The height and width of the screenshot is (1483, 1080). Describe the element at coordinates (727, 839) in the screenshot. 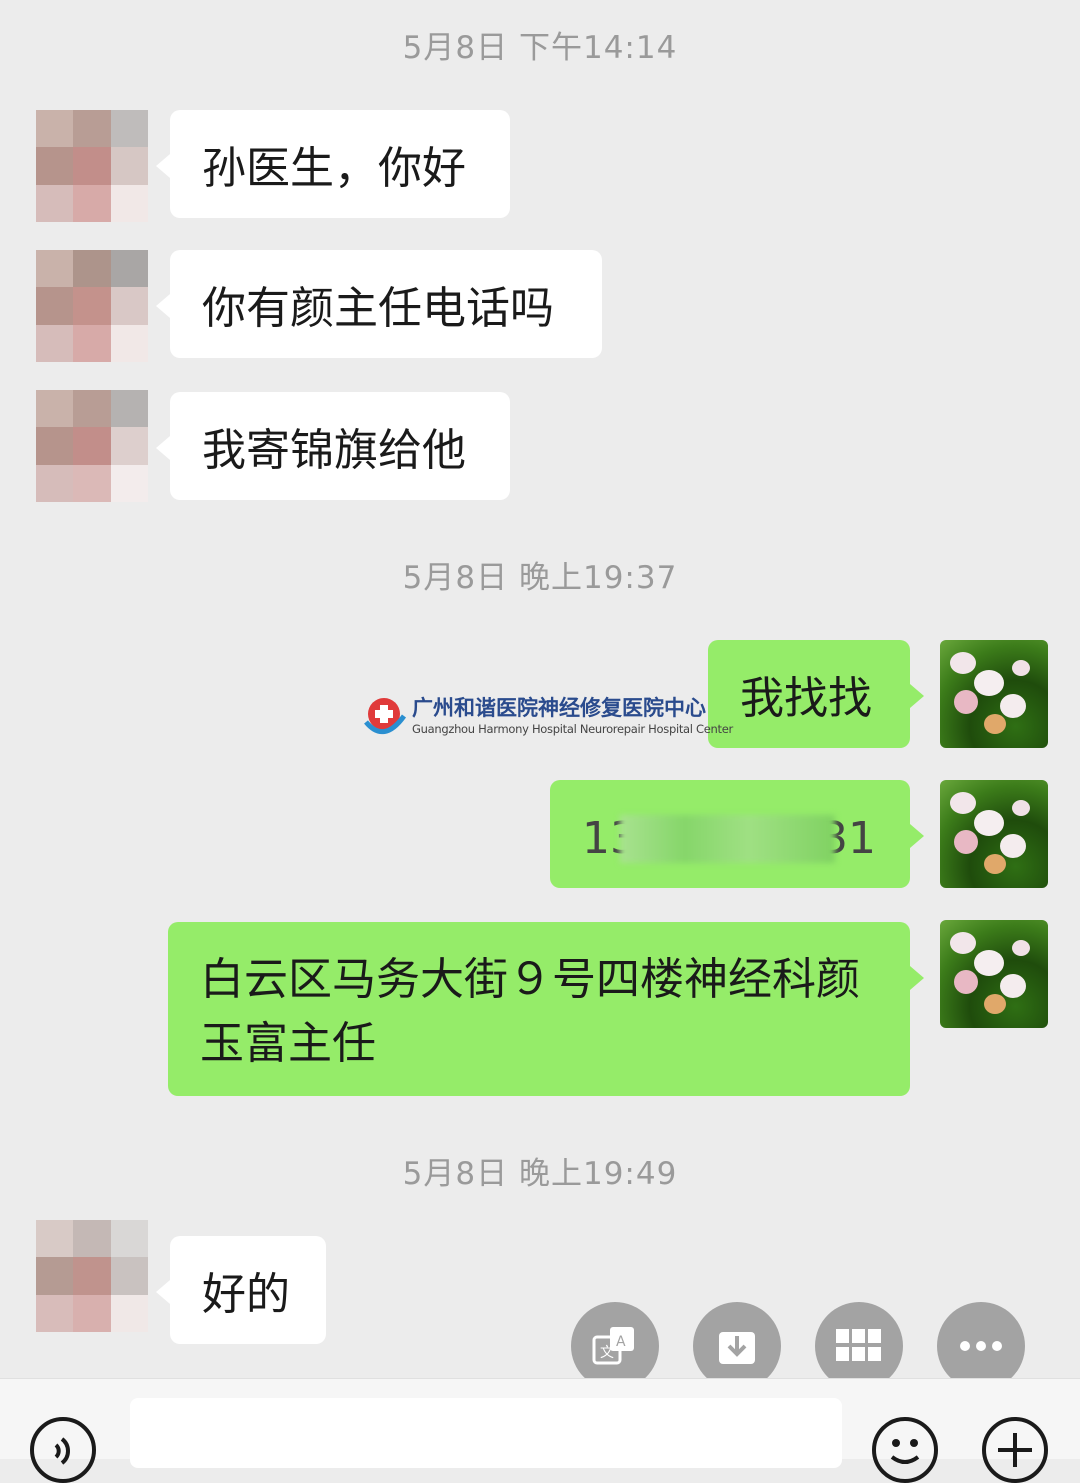

I see `redaction-blur` at that location.